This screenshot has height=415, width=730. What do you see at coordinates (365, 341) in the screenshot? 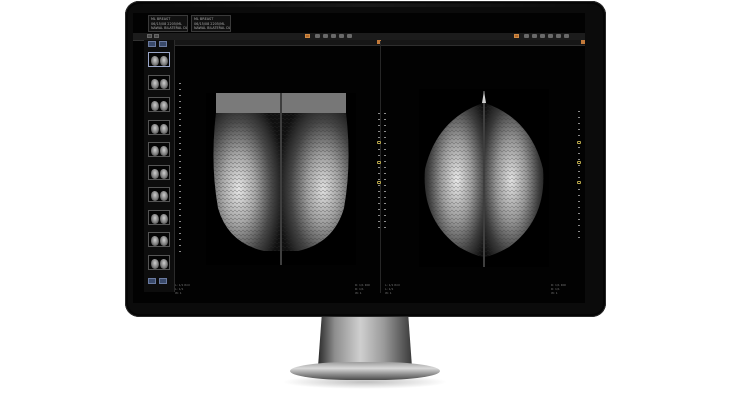
I see `monitor-stand-neck` at bounding box center [365, 341].